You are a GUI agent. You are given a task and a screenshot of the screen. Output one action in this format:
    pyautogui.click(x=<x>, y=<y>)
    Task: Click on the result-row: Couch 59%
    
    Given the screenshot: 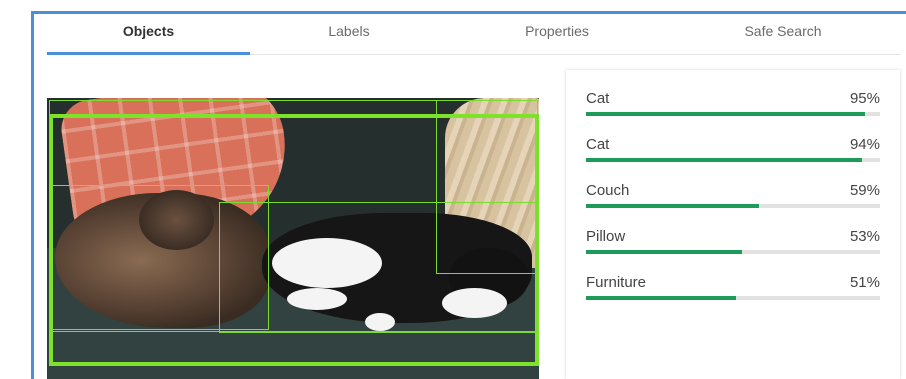 What is the action you would take?
    pyautogui.click(x=733, y=200)
    